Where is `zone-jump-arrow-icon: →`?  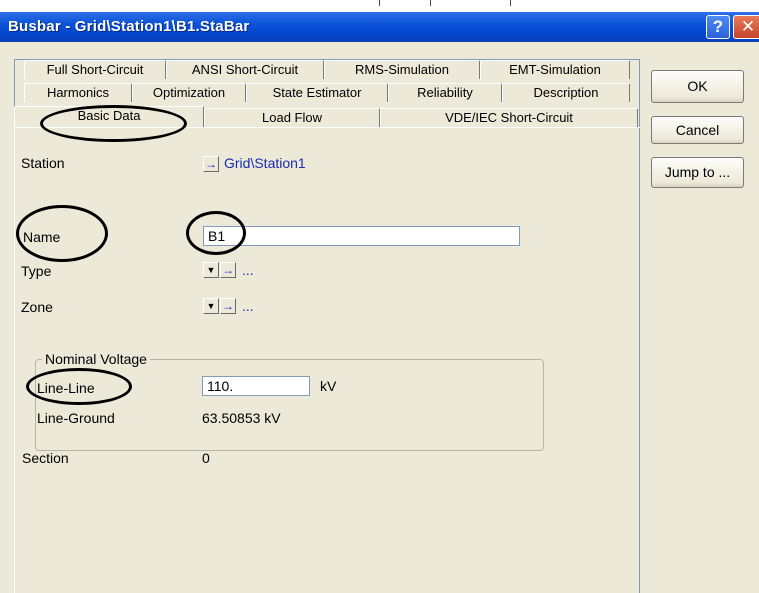
zone-jump-arrow-icon: → is located at coordinates (228, 306).